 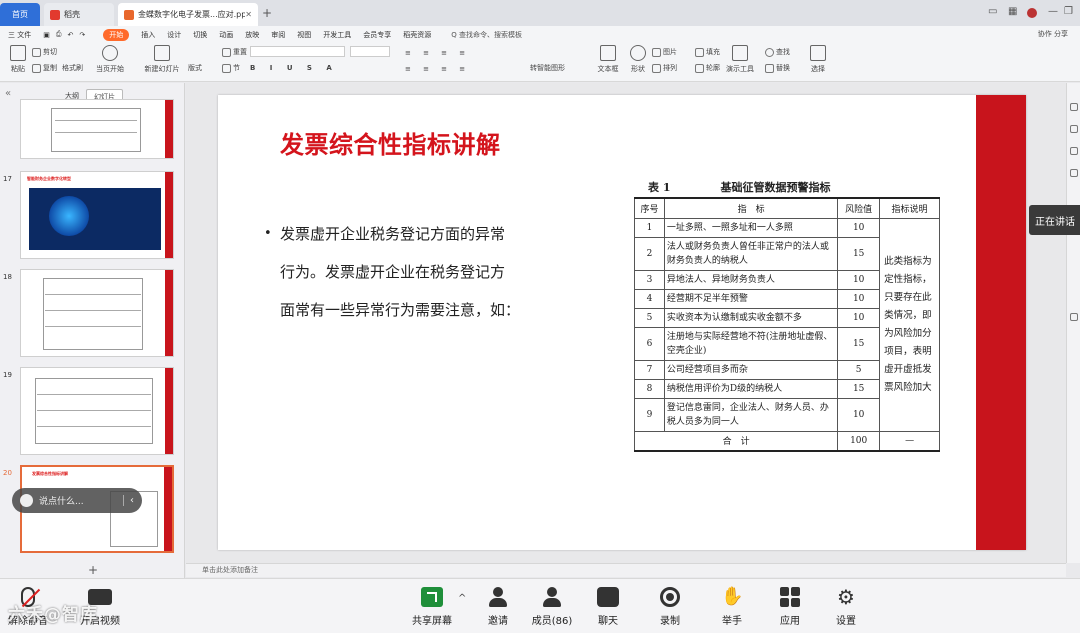 I want to click on replace-icon, so click(x=769, y=68).